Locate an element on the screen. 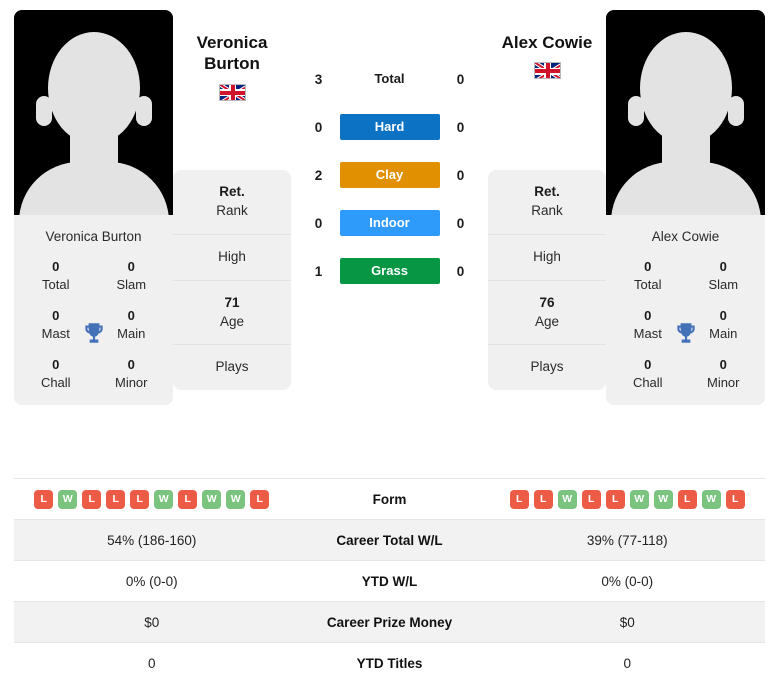 The image size is (779, 699). title-cell: 0 Chall is located at coordinates (56, 373).